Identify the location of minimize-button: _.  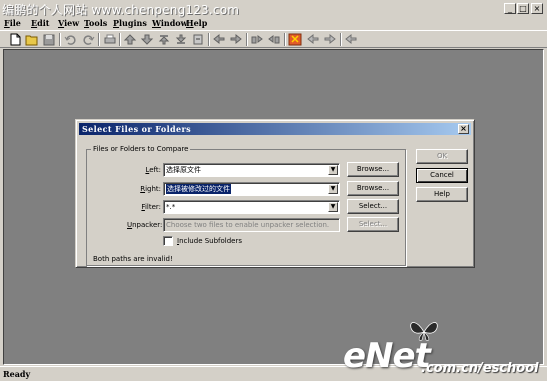
(510, 8).